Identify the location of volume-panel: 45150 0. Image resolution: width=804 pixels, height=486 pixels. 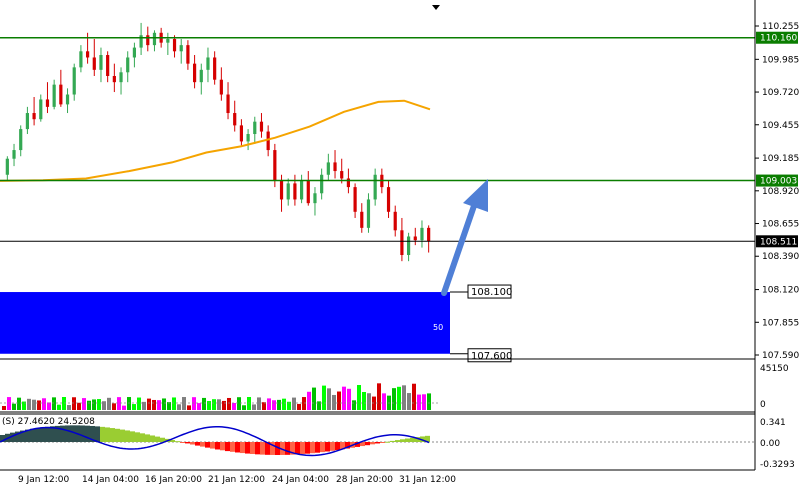
(394, 385).